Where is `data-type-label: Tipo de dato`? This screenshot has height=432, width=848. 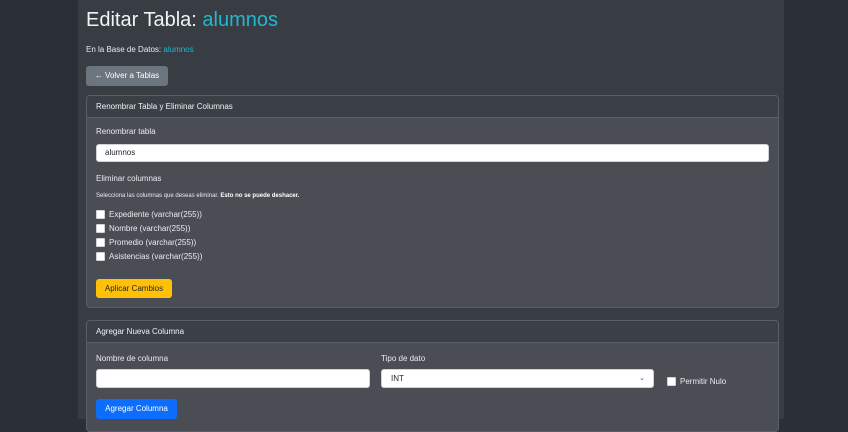 data-type-label: Tipo de dato is located at coordinates (403, 358).